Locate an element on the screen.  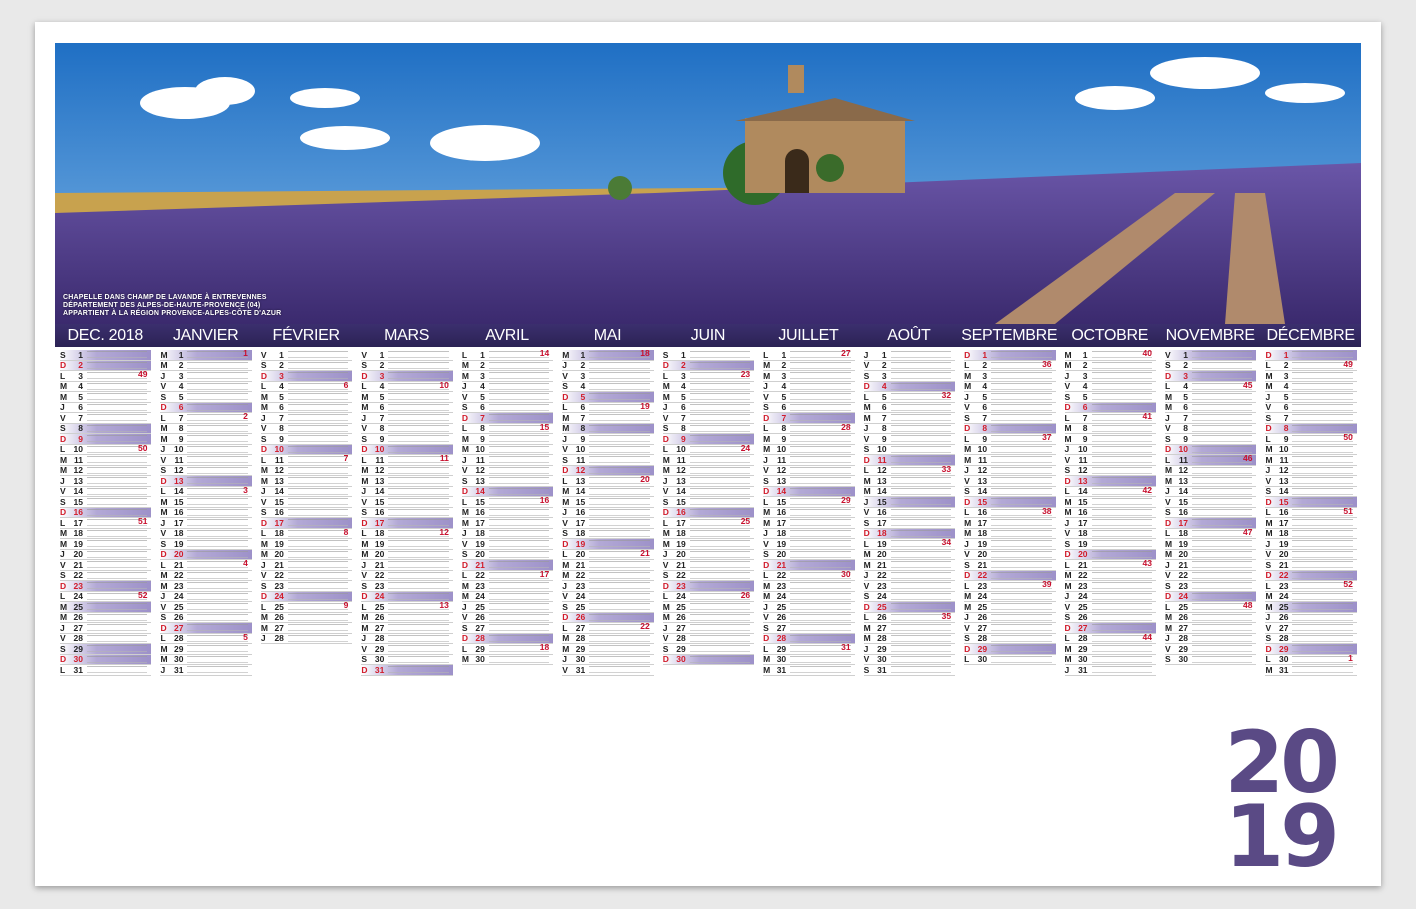
day-row: S7 is located at coordinates (1010, 418).